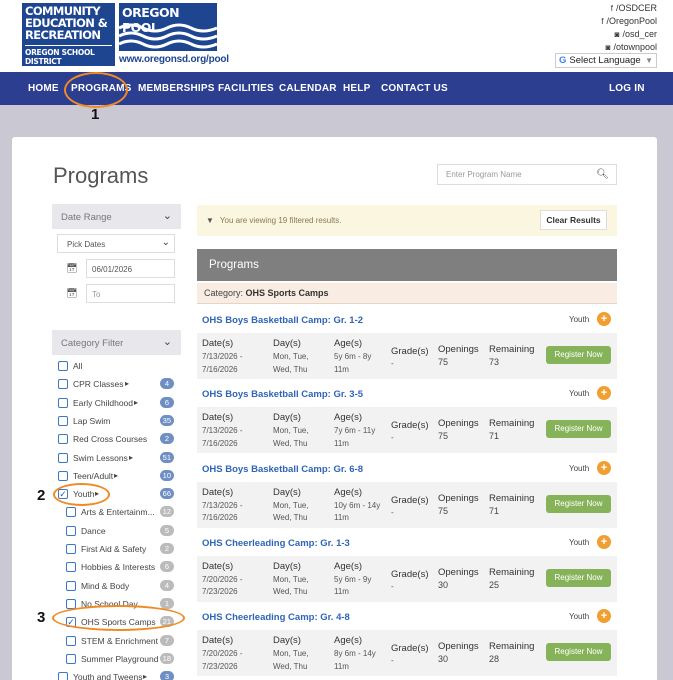 This screenshot has width=673, height=680. I want to click on program-title-link: OHS Cheerleading Camp: Gr. 4-8, so click(276, 617).